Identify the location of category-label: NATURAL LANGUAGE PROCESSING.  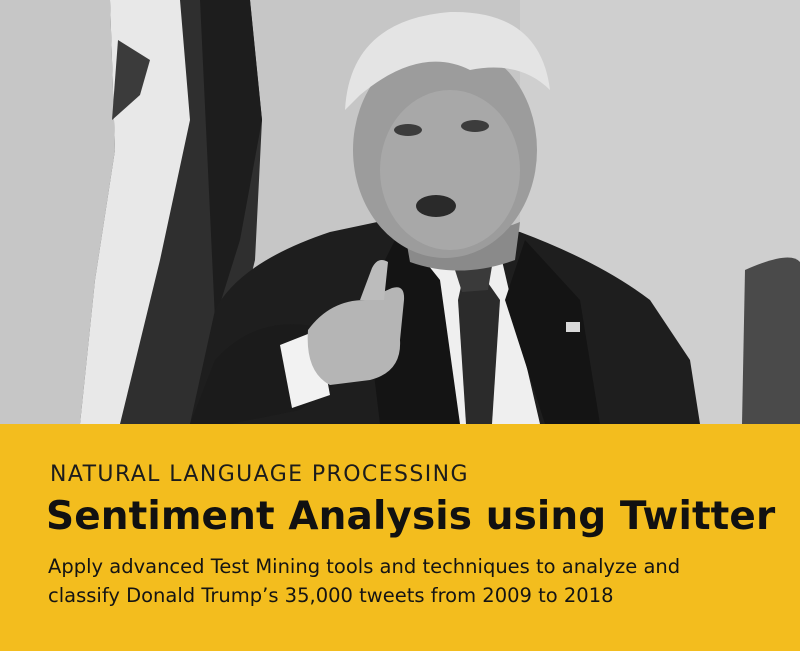
(259, 474).